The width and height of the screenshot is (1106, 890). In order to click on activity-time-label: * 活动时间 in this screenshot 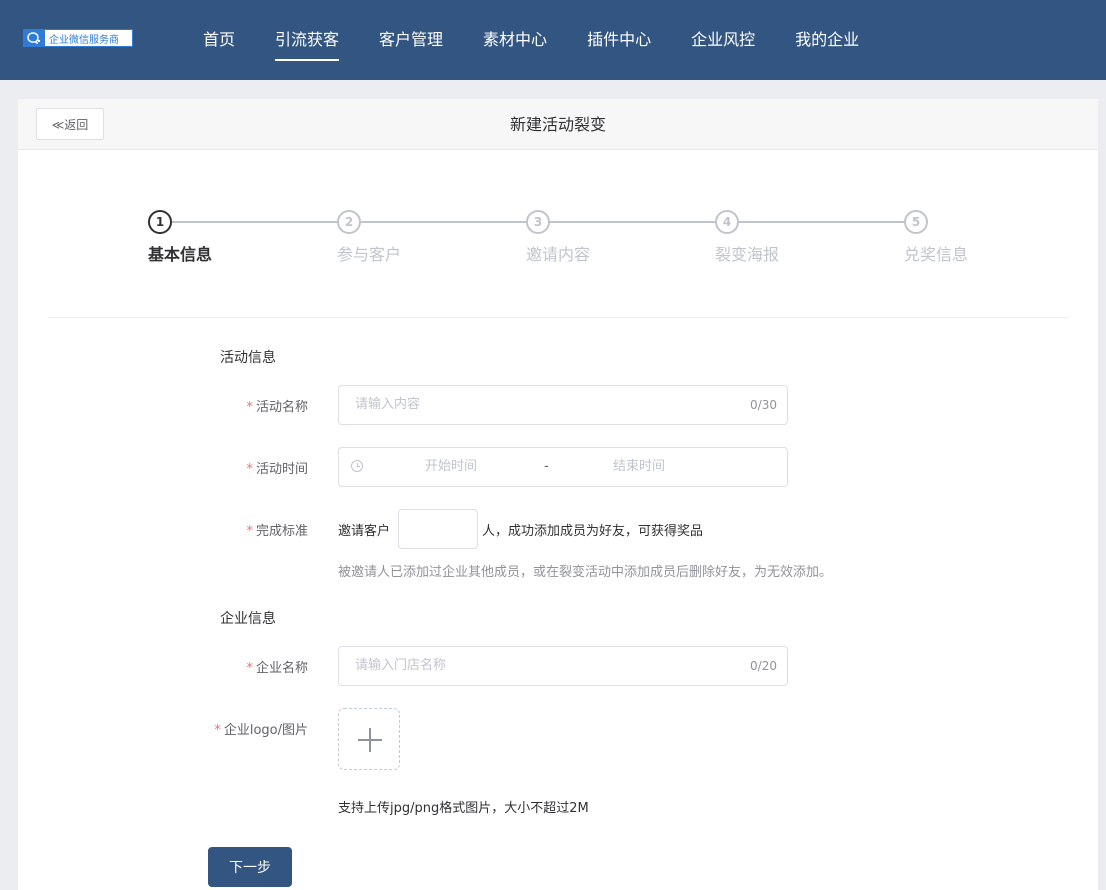, I will do `click(243, 467)`.